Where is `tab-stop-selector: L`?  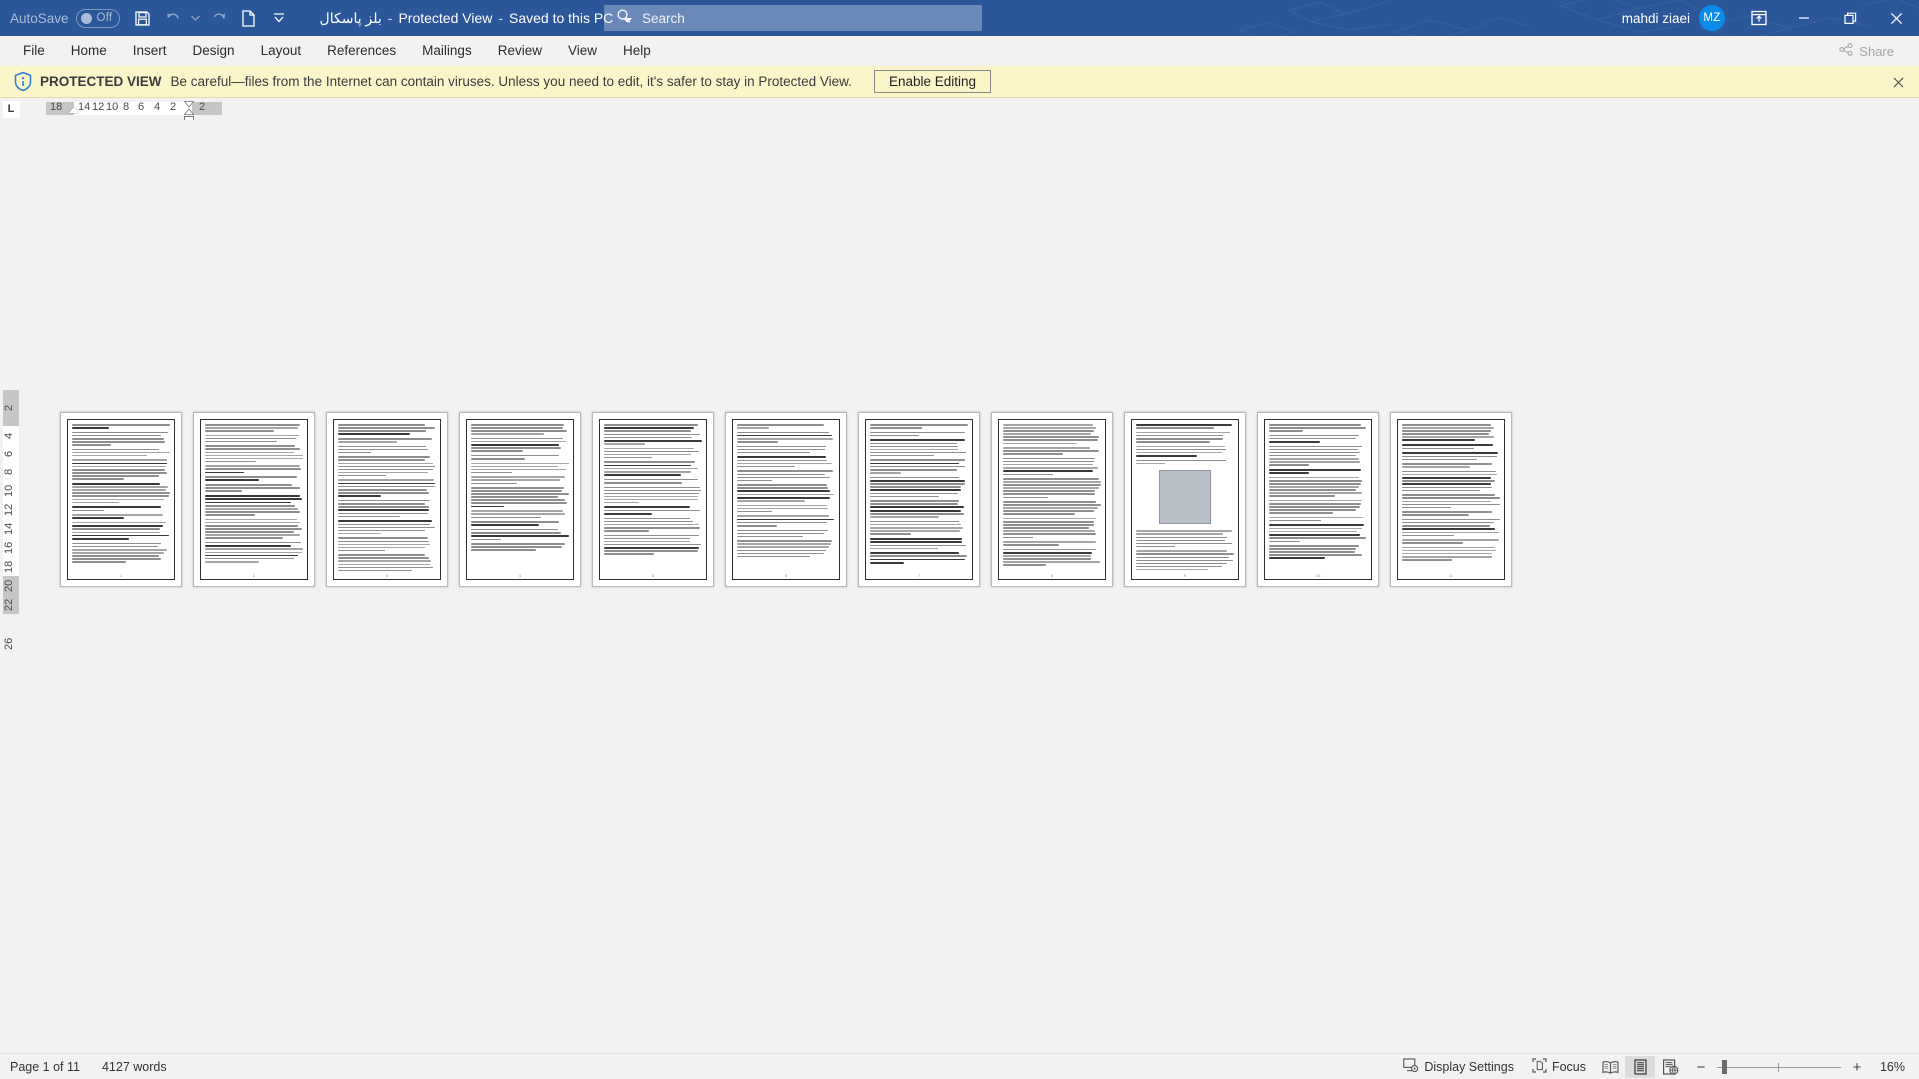
tab-stop-selector: L is located at coordinates (11, 109).